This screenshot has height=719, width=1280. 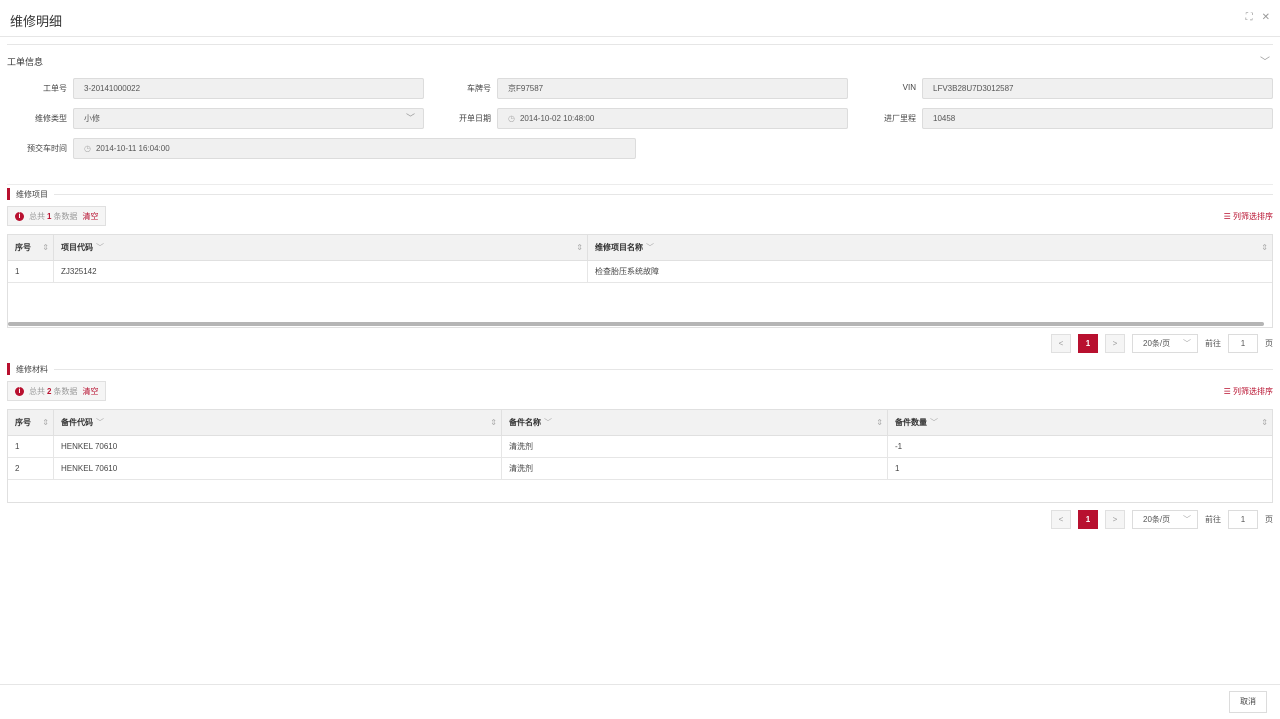 What do you see at coordinates (278, 422) in the screenshot?
I see `column-header-part-code: 备件代码 ﹀ ⇕` at bounding box center [278, 422].